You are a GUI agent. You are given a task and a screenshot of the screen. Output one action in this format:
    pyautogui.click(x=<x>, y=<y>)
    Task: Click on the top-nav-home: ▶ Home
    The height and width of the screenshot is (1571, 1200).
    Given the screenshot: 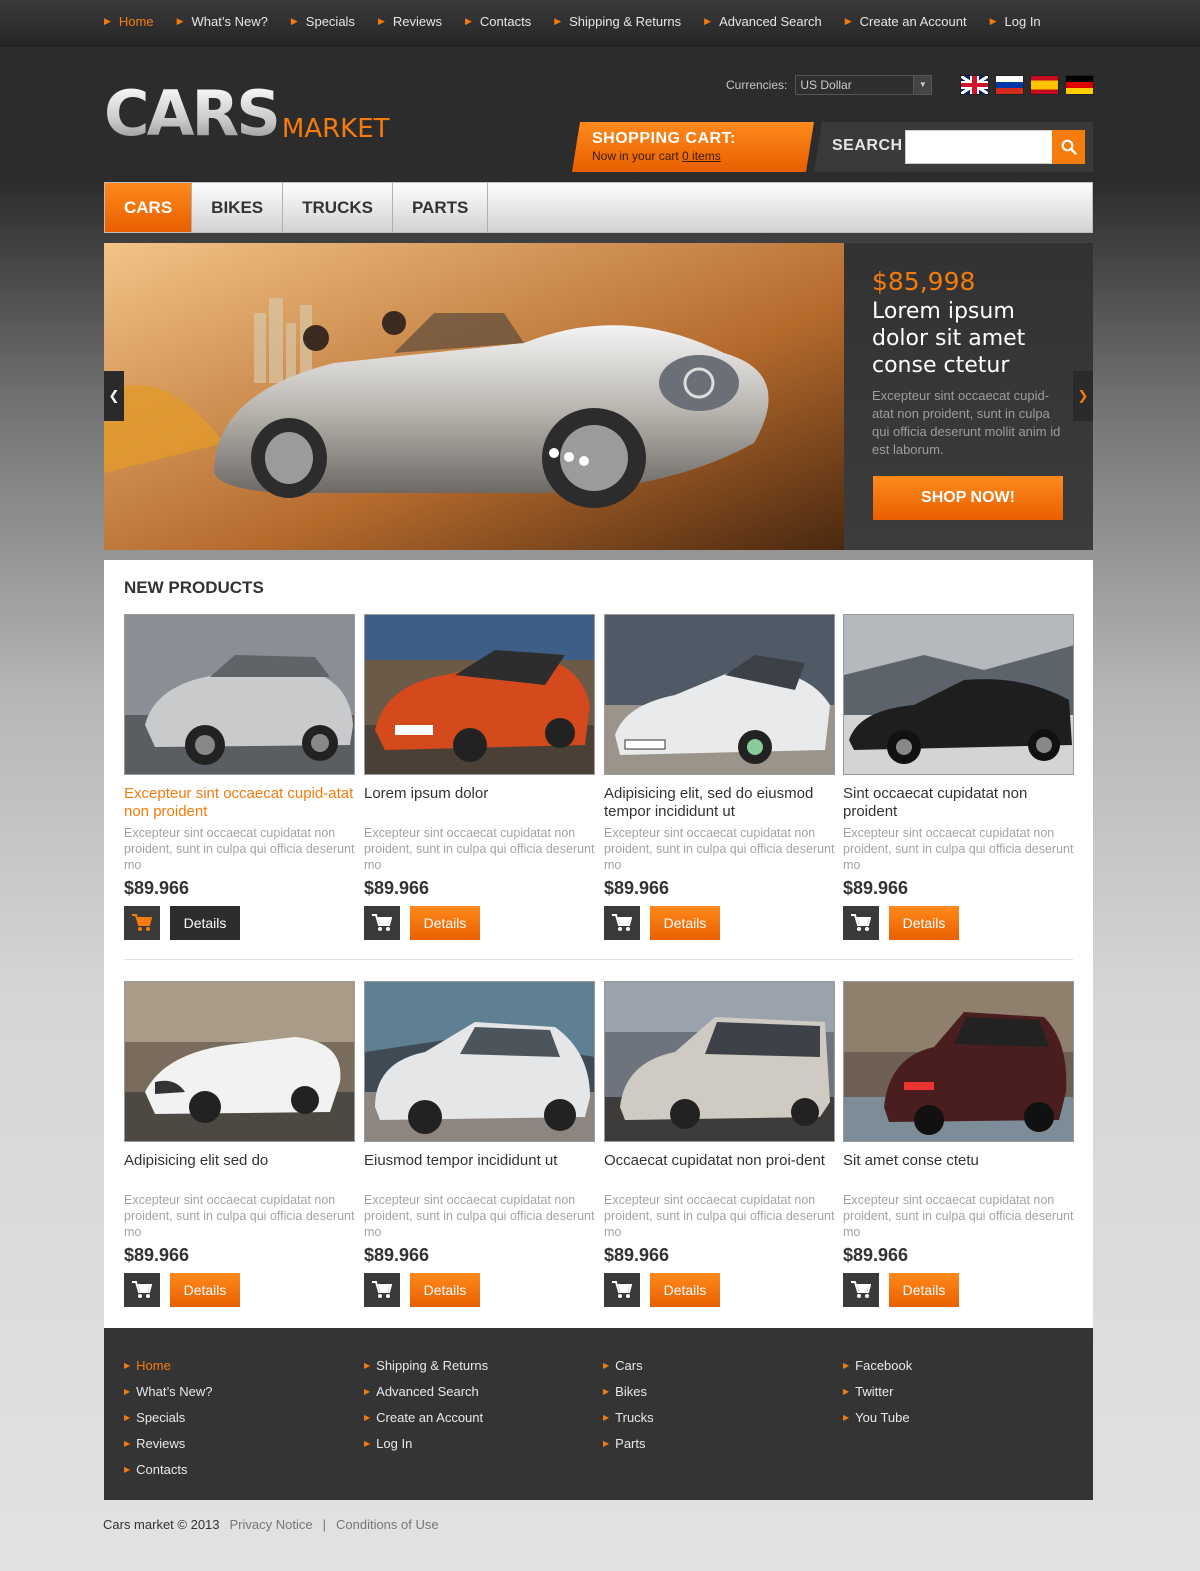 What is the action you would take?
    pyautogui.click(x=129, y=21)
    